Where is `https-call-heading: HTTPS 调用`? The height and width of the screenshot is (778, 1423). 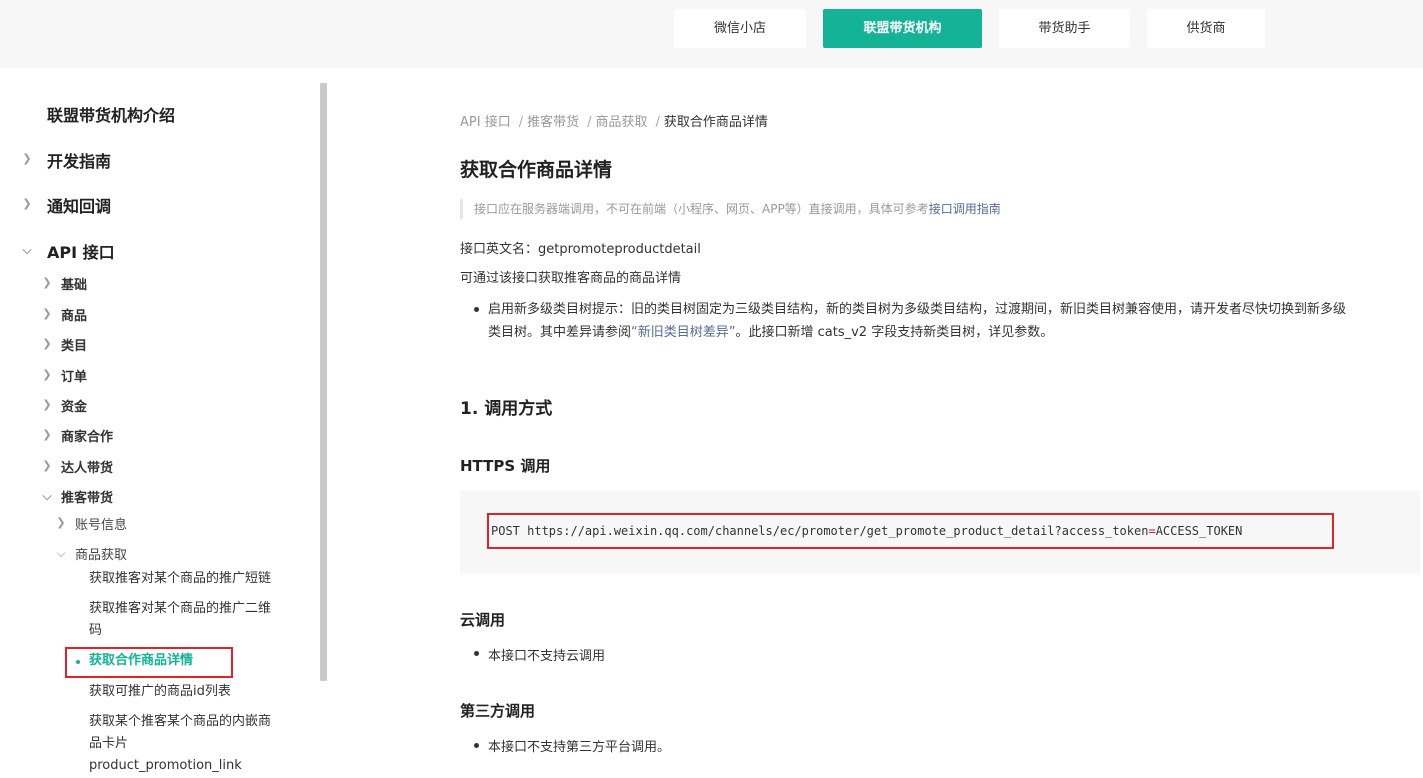 https-call-heading: HTTPS 调用 is located at coordinates (505, 466).